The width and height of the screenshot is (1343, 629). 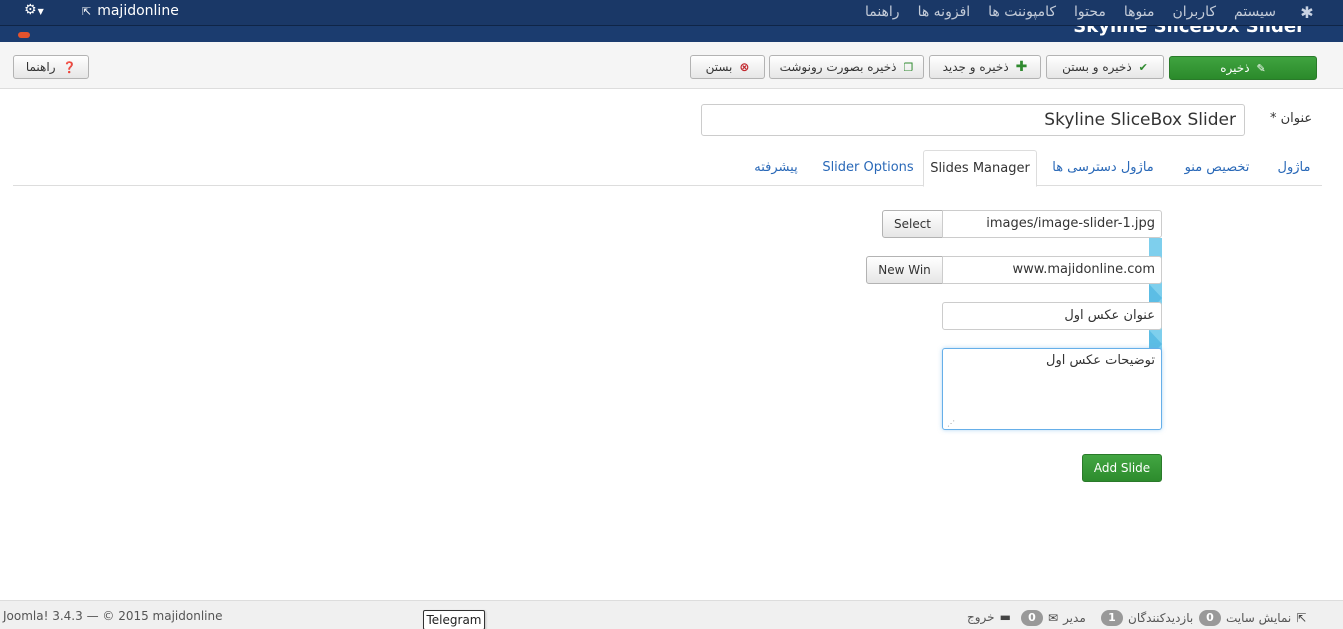 I want to click on description-textarea: توضیحات عکس اول ⋰, so click(x=1052, y=389).